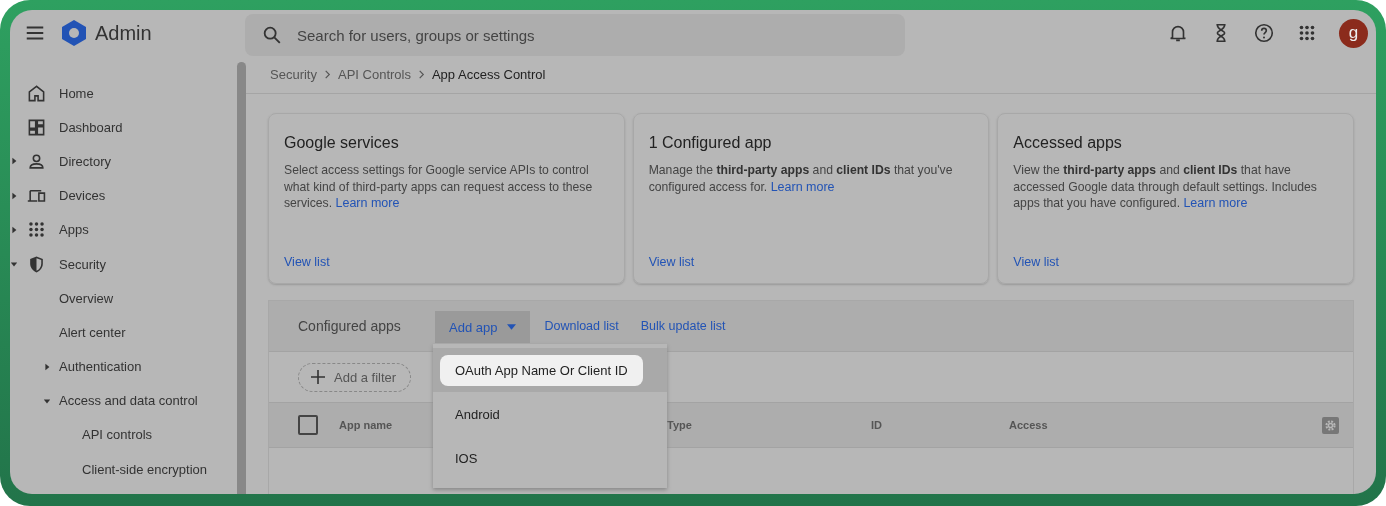  I want to click on card-description: Manage the third-party apps and client IDs that you've configured access for. Learn more, so click(801, 178).